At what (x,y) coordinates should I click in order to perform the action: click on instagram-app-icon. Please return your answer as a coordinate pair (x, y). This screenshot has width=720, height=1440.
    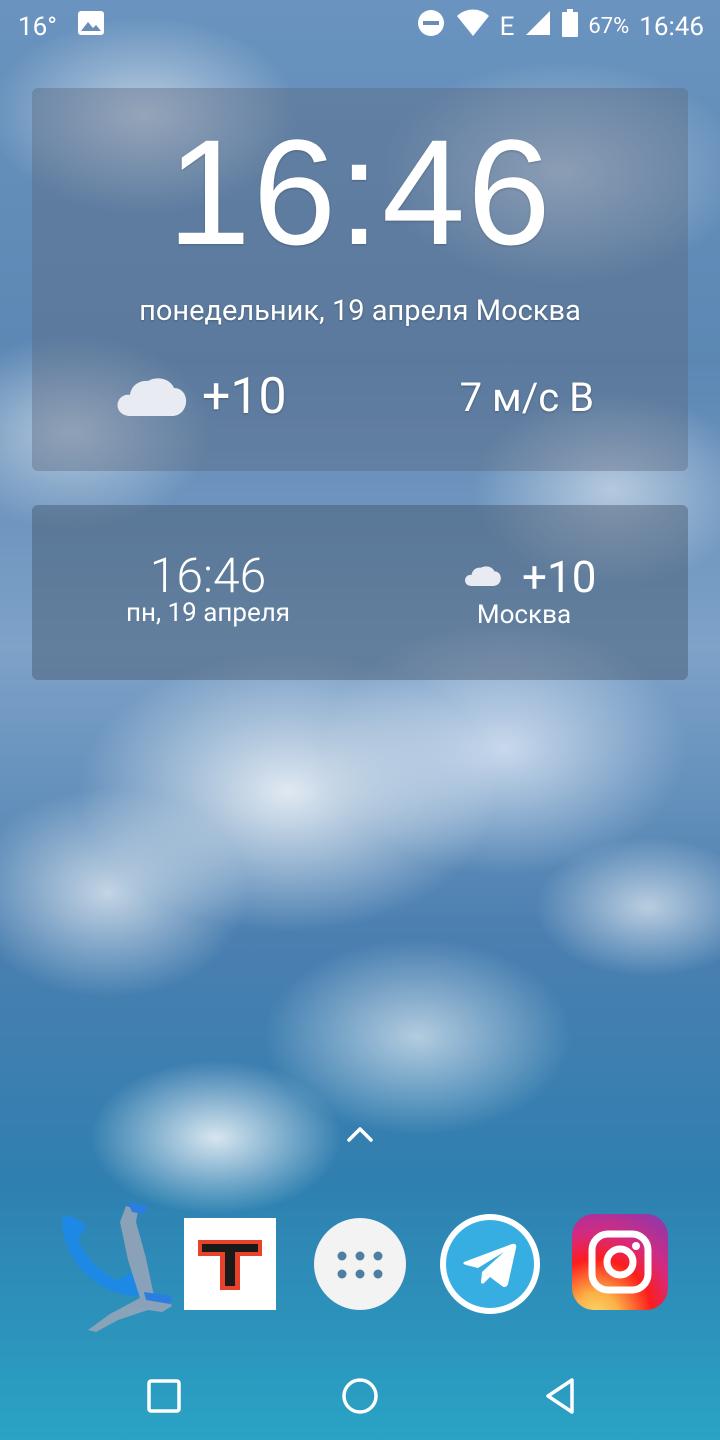
    Looking at the image, I should click on (620, 1262).